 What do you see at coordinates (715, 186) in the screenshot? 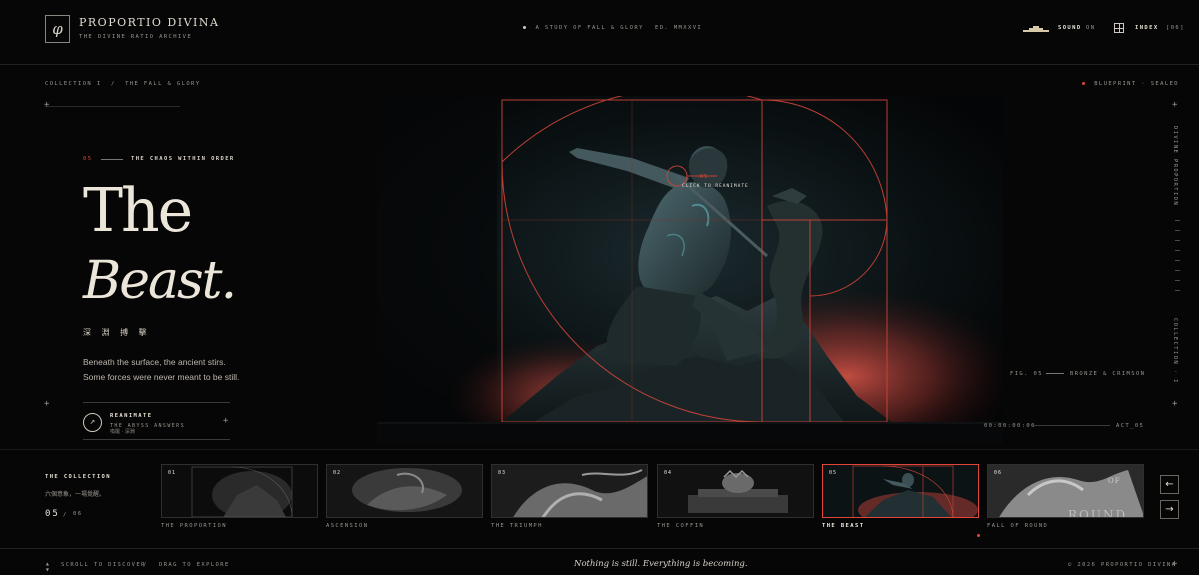
I see `annotation-cta: CLICK TO REANIMATE` at bounding box center [715, 186].